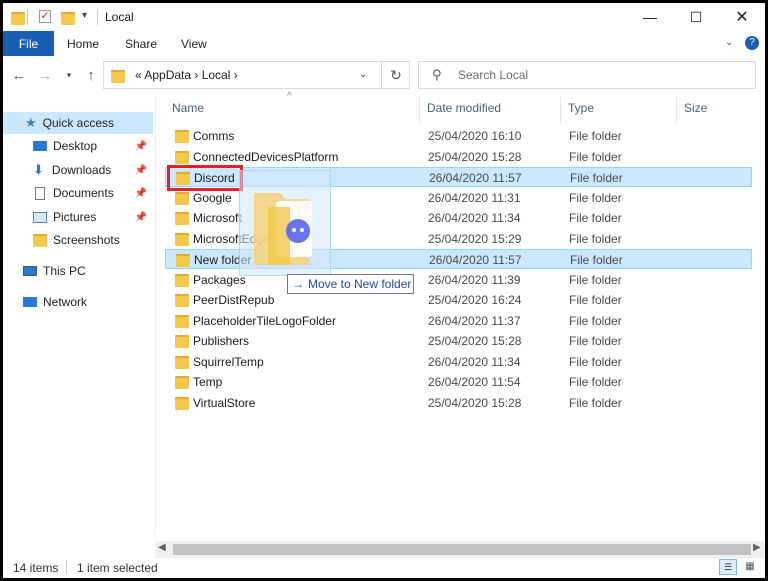  Describe the element at coordinates (40, 217) in the screenshot. I see `pictures-icon` at that location.